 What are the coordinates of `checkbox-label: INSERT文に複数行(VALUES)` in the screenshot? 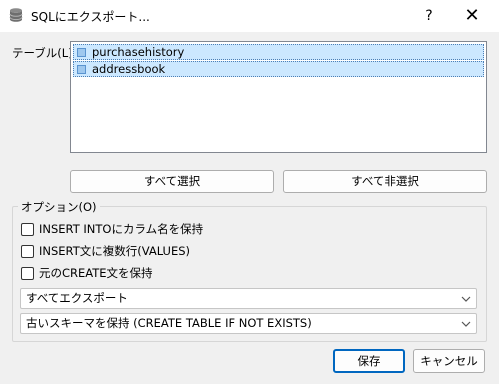 It's located at (115, 251).